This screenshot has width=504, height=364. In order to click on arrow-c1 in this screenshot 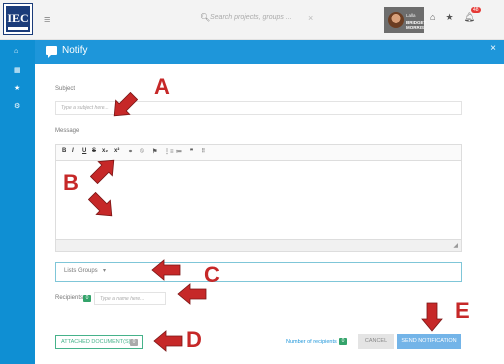, I will do `click(166, 270)`.